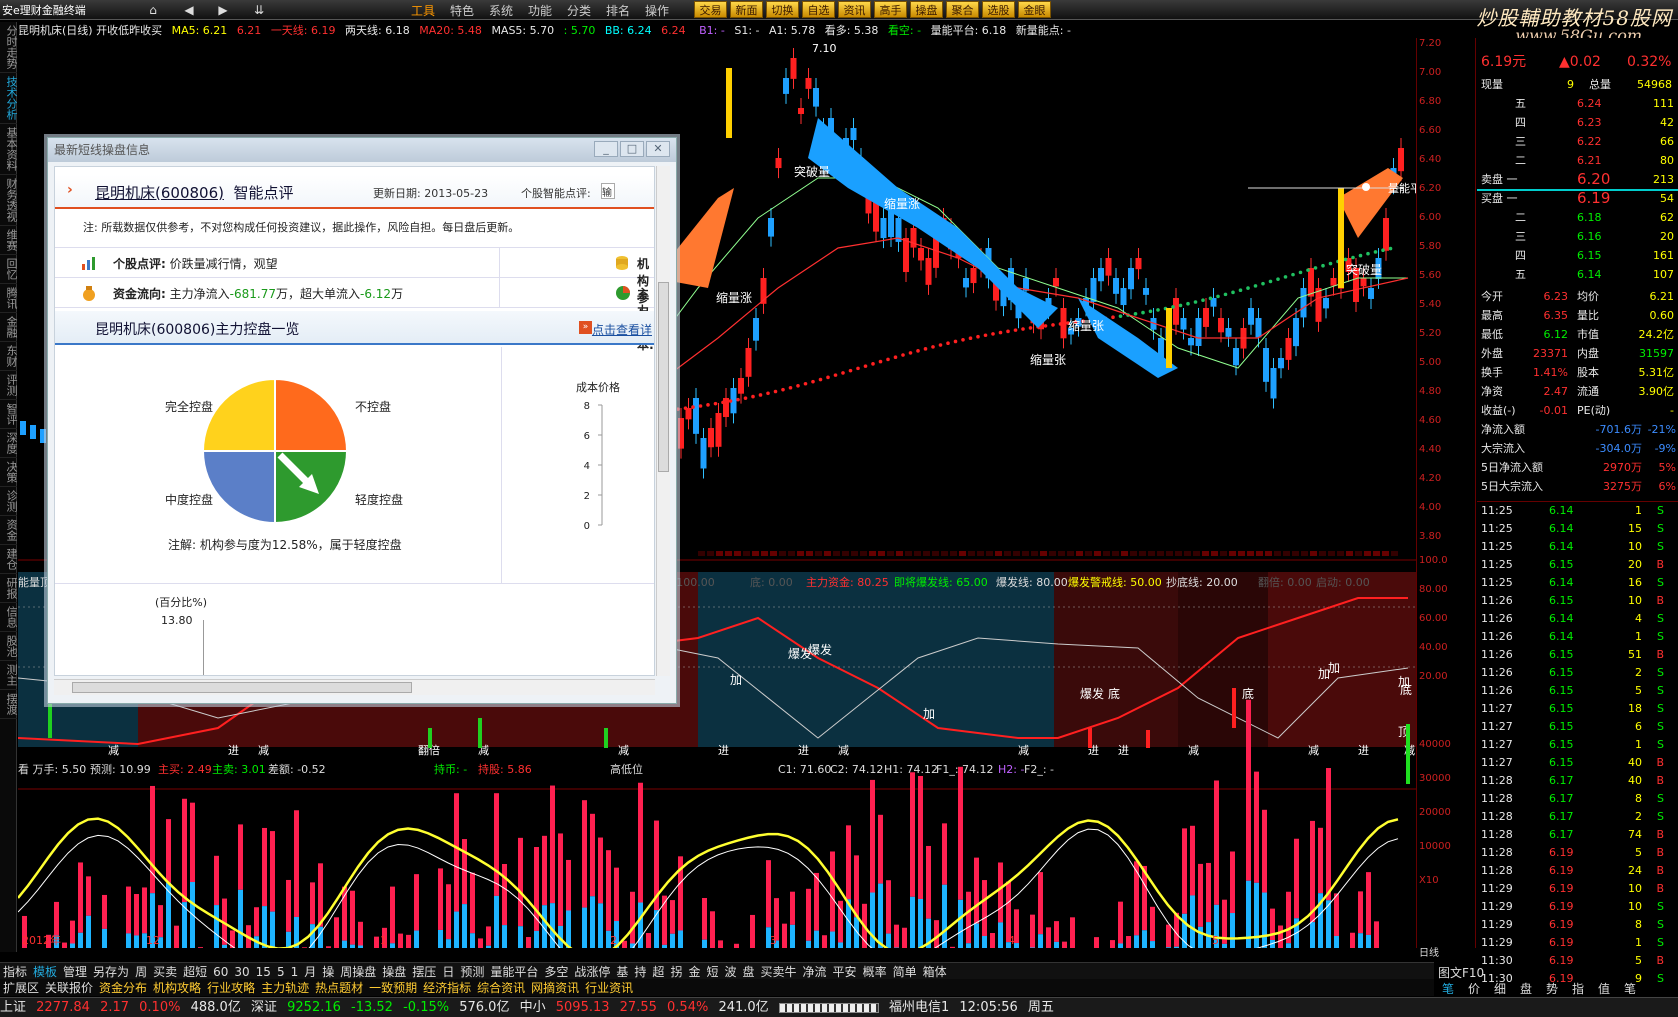 The width and height of the screenshot is (1678, 1017). I want to click on sh-label: 上证, so click(13, 1007).